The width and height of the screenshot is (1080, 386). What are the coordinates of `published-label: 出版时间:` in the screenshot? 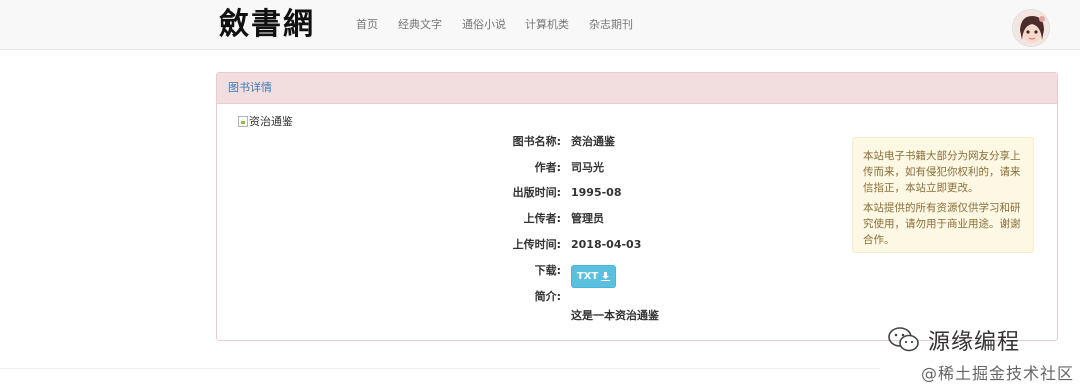 It's located at (536, 192).